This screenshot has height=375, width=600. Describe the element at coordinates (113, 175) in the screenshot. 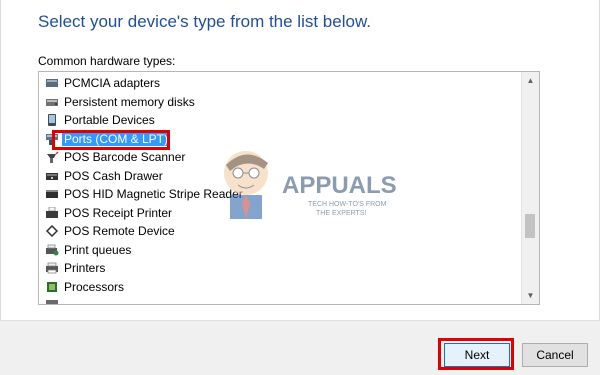

I see `list-item-label: POS Cash Drawer` at that location.